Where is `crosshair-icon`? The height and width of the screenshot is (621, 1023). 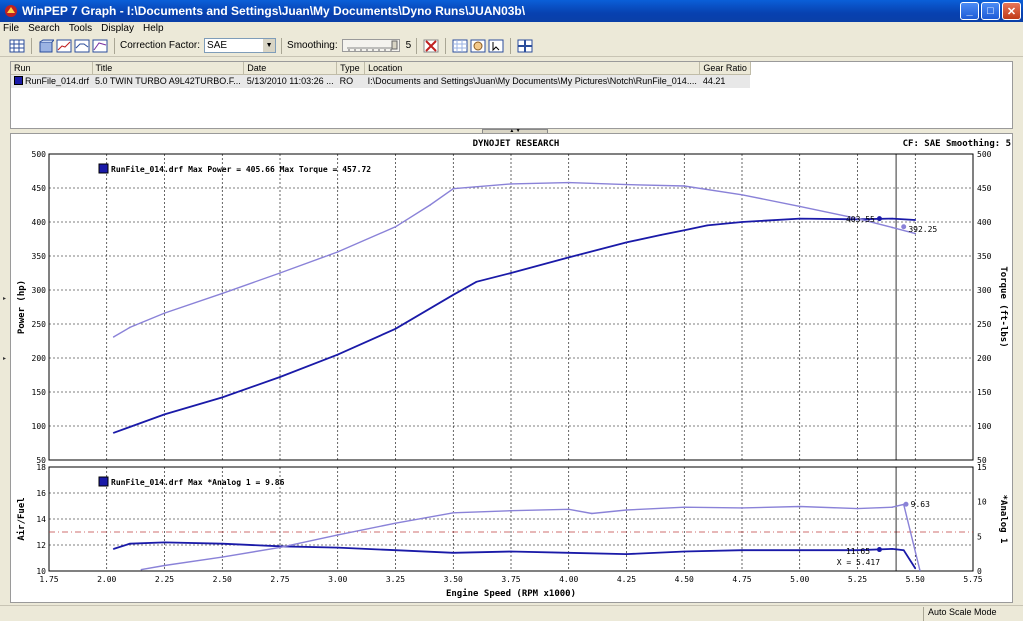
crosshair-icon is located at coordinates (525, 46).